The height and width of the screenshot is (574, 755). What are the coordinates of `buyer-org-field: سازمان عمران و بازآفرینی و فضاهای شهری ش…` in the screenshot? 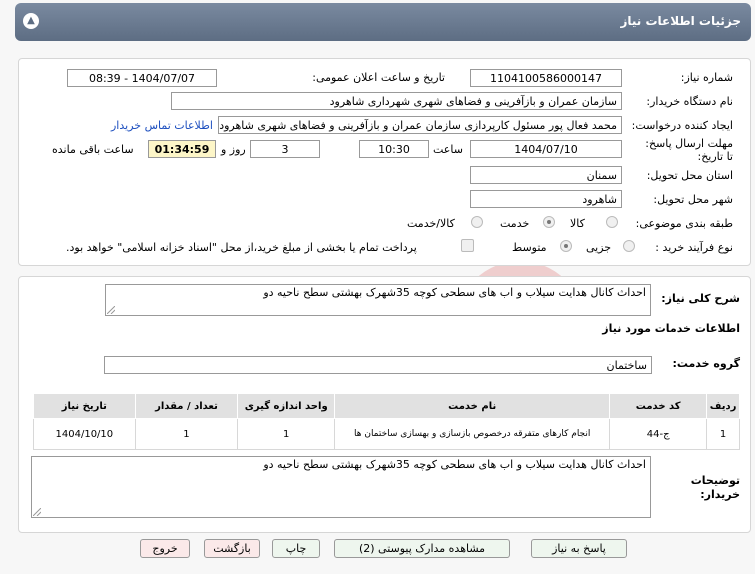 It's located at (396, 101).